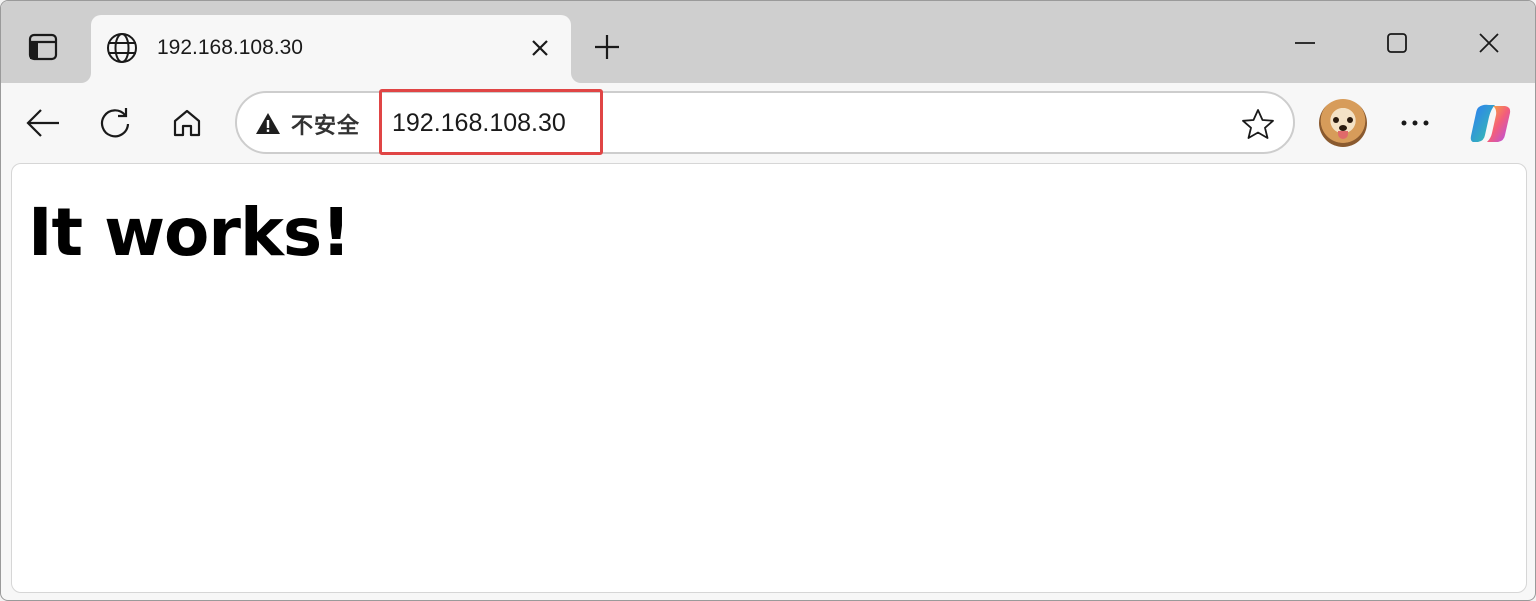 This screenshot has height=601, width=1536. What do you see at coordinates (1258, 124) in the screenshot?
I see `star-icon` at bounding box center [1258, 124].